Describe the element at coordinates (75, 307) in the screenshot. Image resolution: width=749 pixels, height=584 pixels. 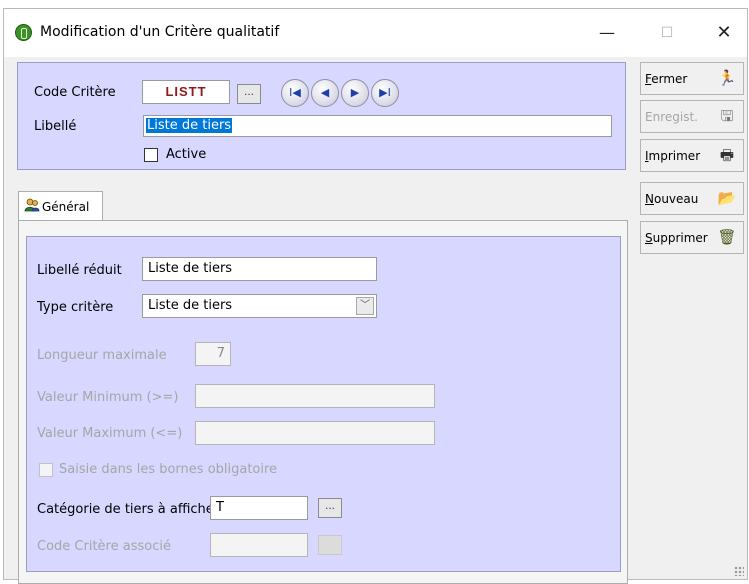
I see `type-critere-label: Type critère` at that location.